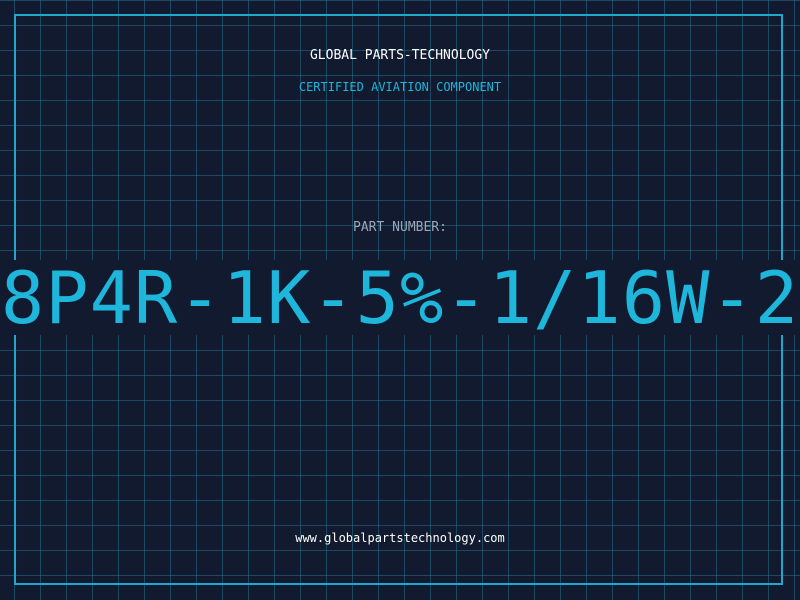  I want to click on part-number-label: PART NUMBER:, so click(400, 227).